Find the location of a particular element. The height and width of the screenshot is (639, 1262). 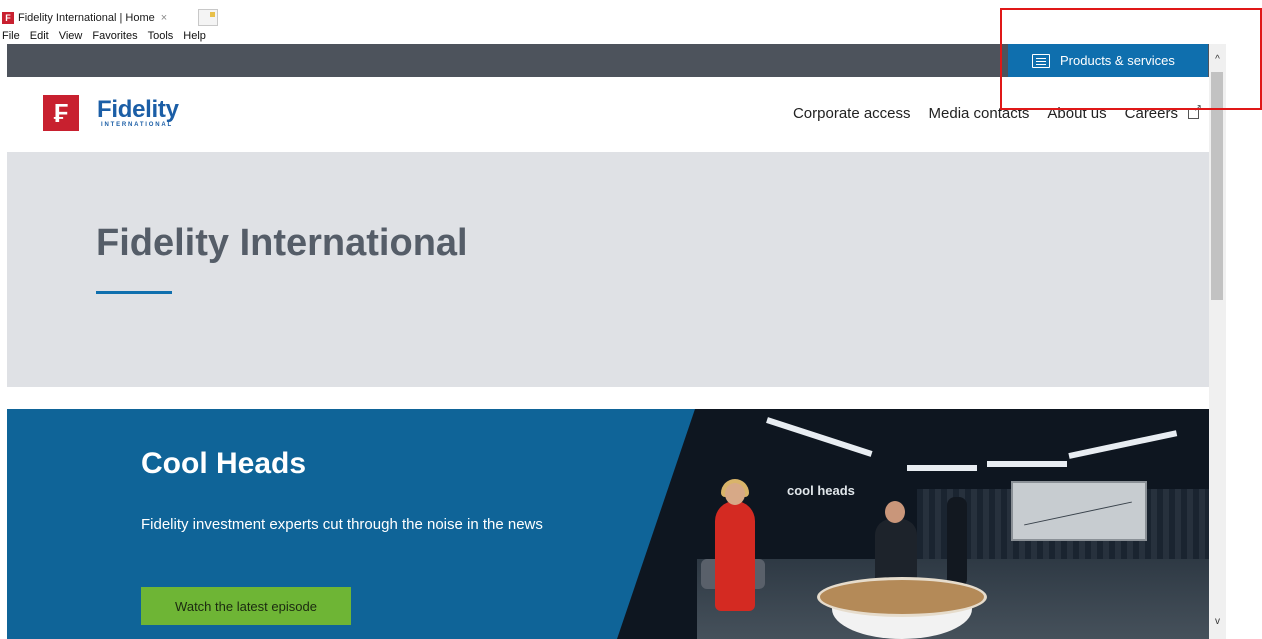

logo-word: Fidelity is located at coordinates (138, 109).